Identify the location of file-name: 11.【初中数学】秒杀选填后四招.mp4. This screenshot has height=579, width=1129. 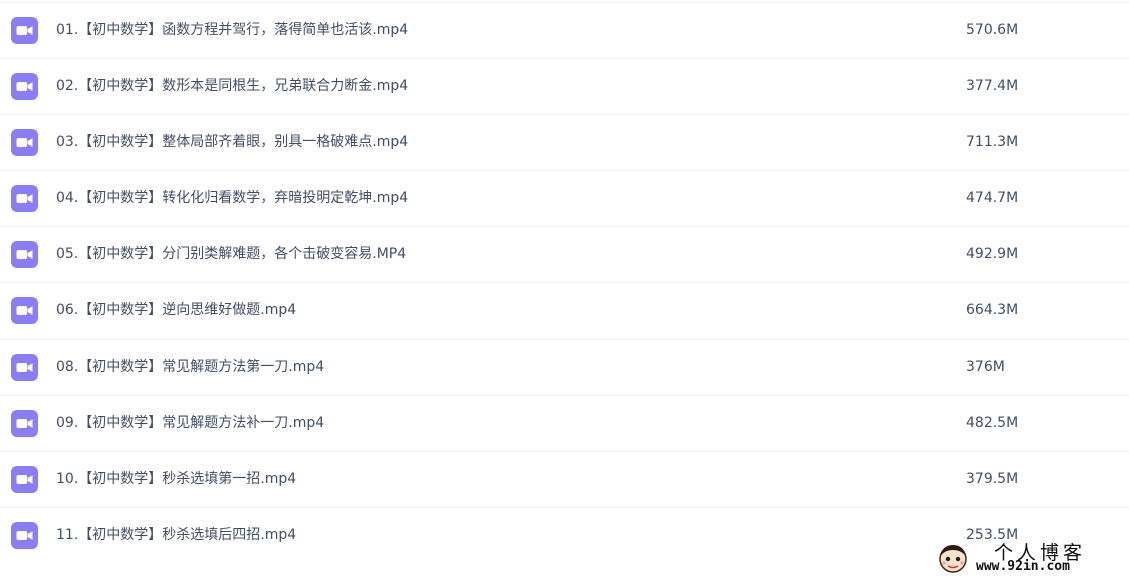
(176, 535).